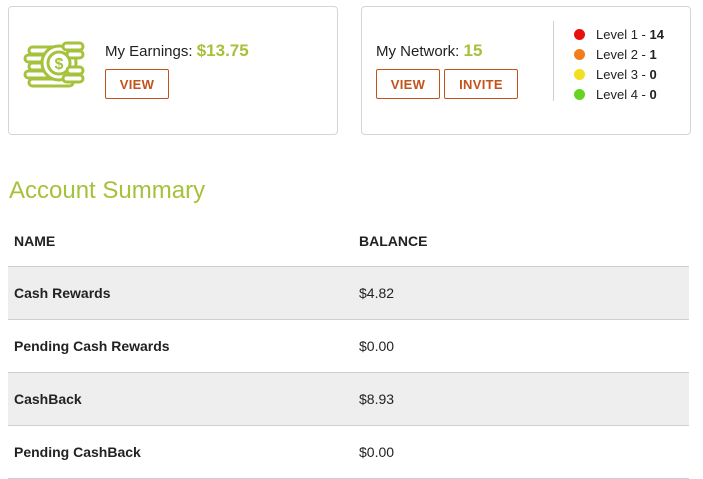  I want to click on table-header: NAME BALANCE, so click(348, 241).